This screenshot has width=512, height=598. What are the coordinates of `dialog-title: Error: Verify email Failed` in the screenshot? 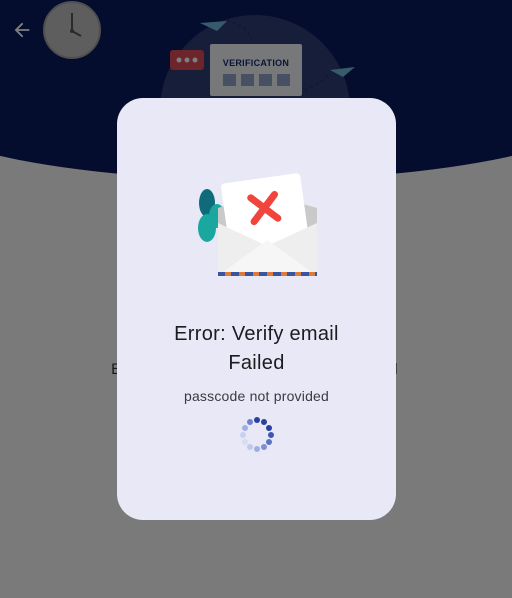 It's located at (256, 348).